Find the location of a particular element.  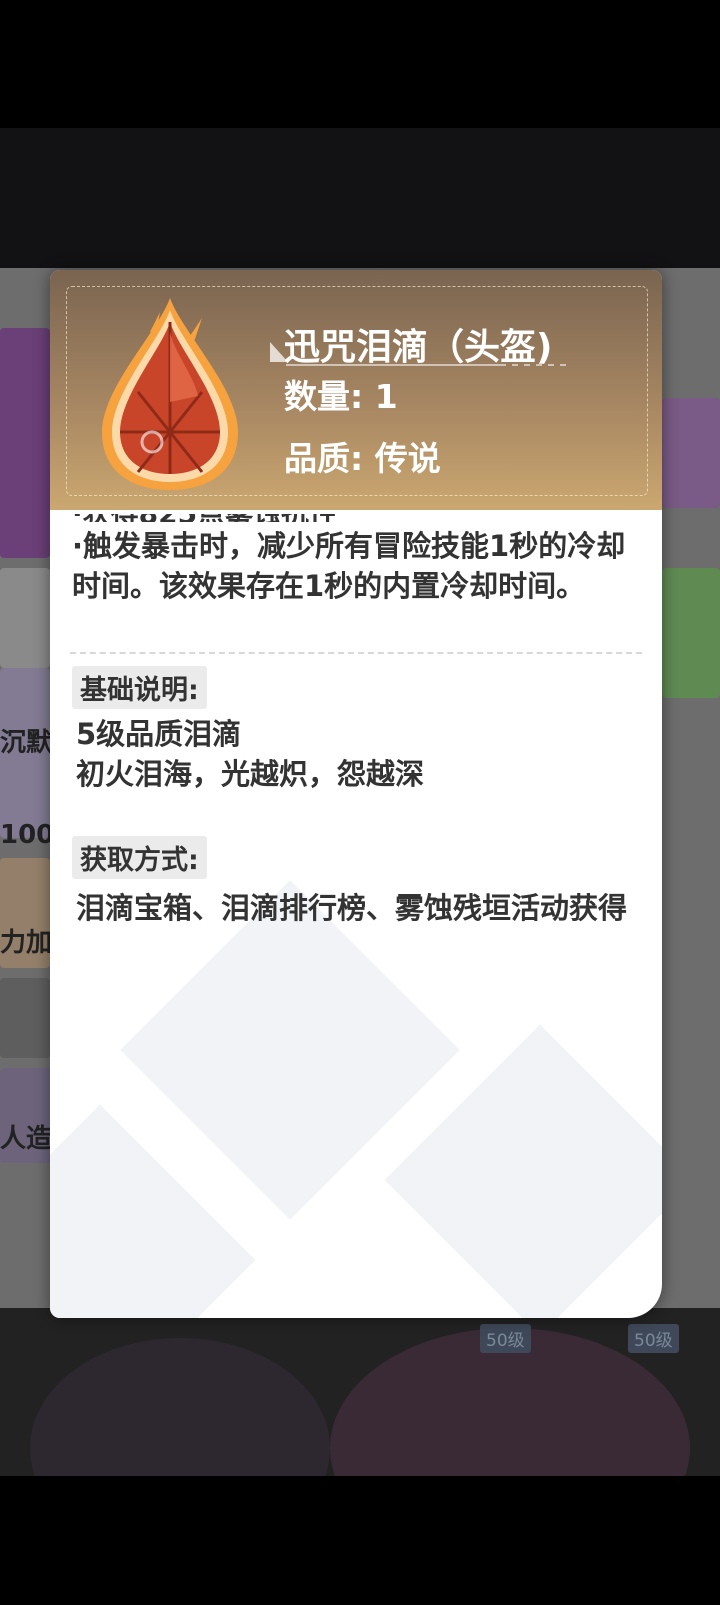

clipped-effect-line: ·获得825点雾蚀抗性 is located at coordinates (262, 518).